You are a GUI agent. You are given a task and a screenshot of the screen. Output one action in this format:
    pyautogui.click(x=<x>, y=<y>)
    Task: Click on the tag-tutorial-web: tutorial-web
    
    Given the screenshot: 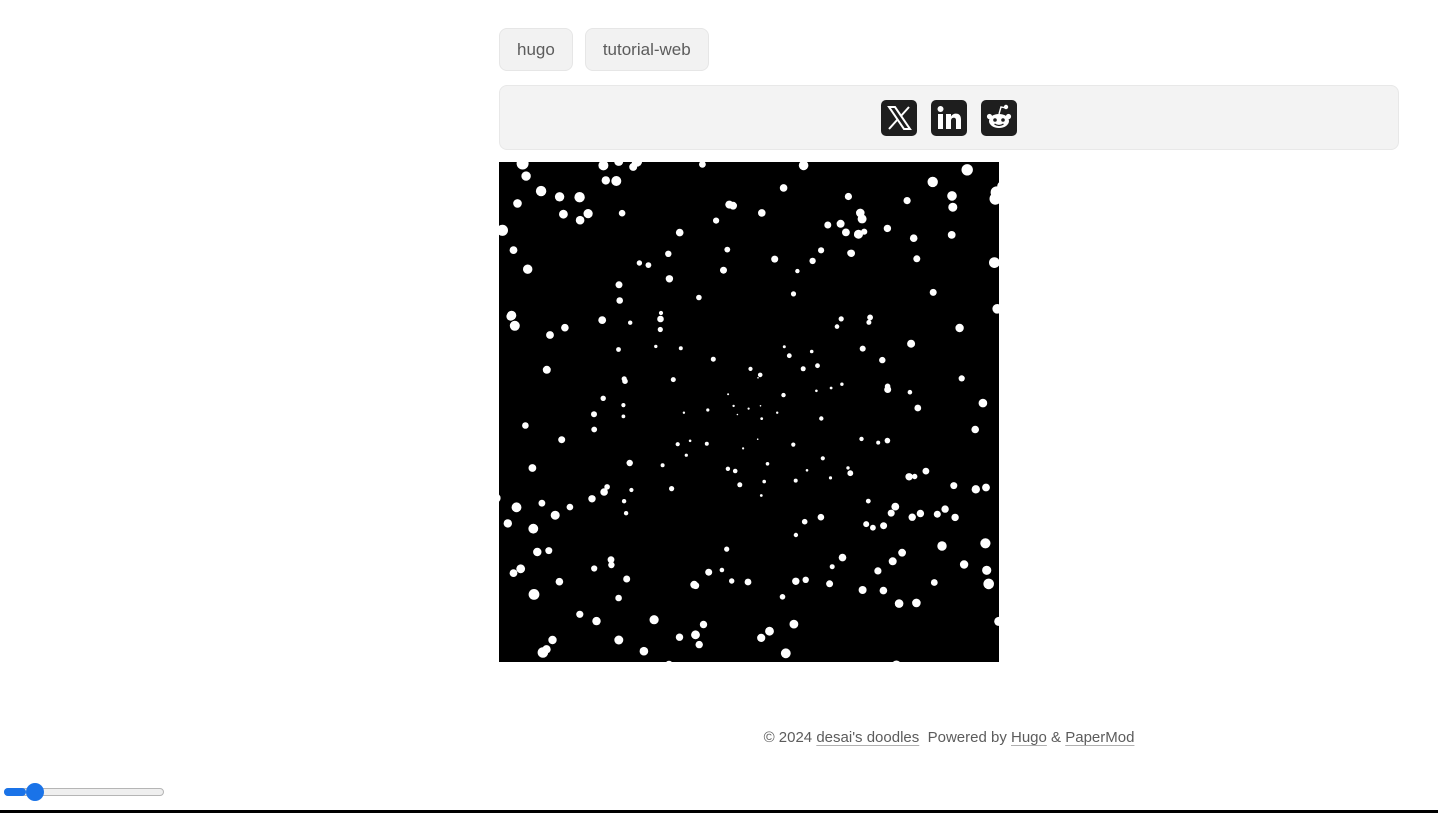 What is the action you would take?
    pyautogui.click(x=646, y=49)
    